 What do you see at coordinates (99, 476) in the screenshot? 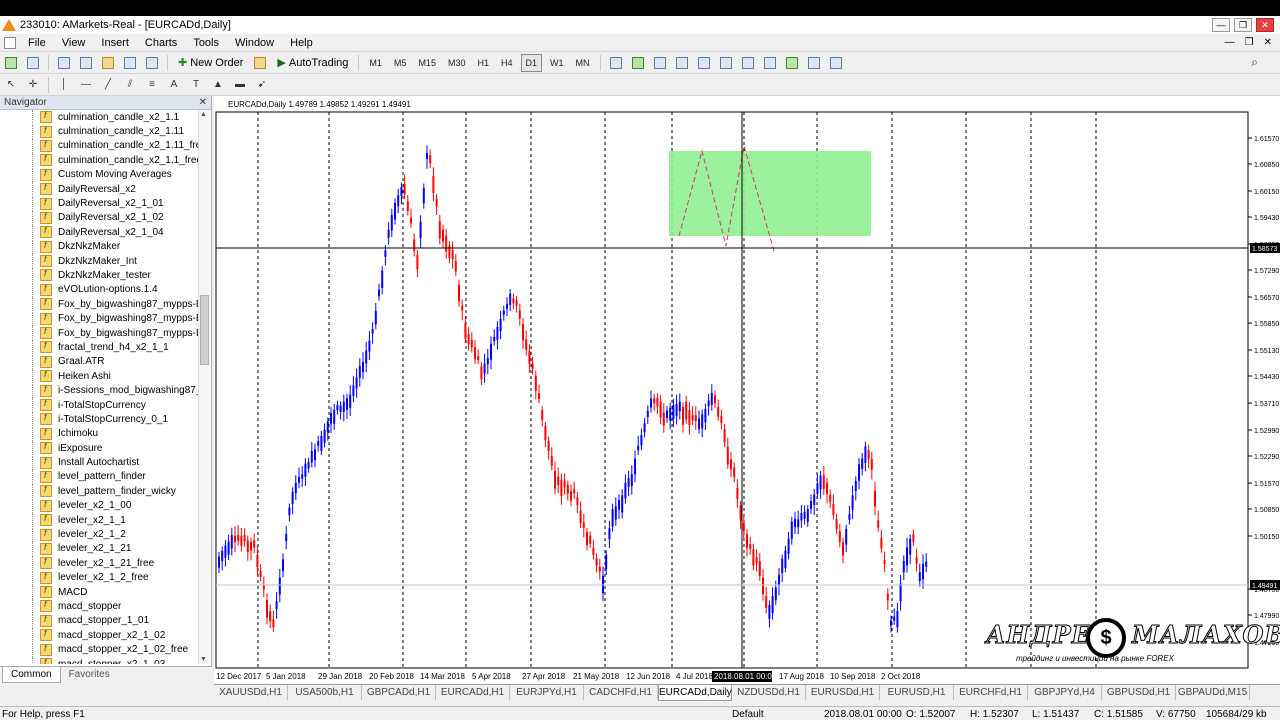
I see `navigator-item: level_pattern_finder` at bounding box center [99, 476].